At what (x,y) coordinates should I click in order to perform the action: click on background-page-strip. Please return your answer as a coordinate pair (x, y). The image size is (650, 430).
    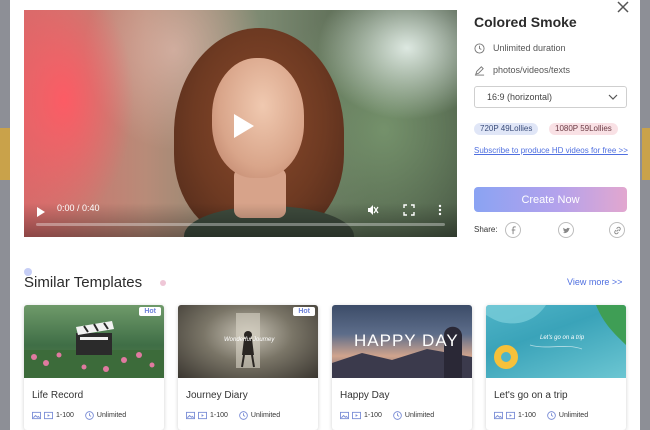
    Looking at the image, I should click on (646, 154).